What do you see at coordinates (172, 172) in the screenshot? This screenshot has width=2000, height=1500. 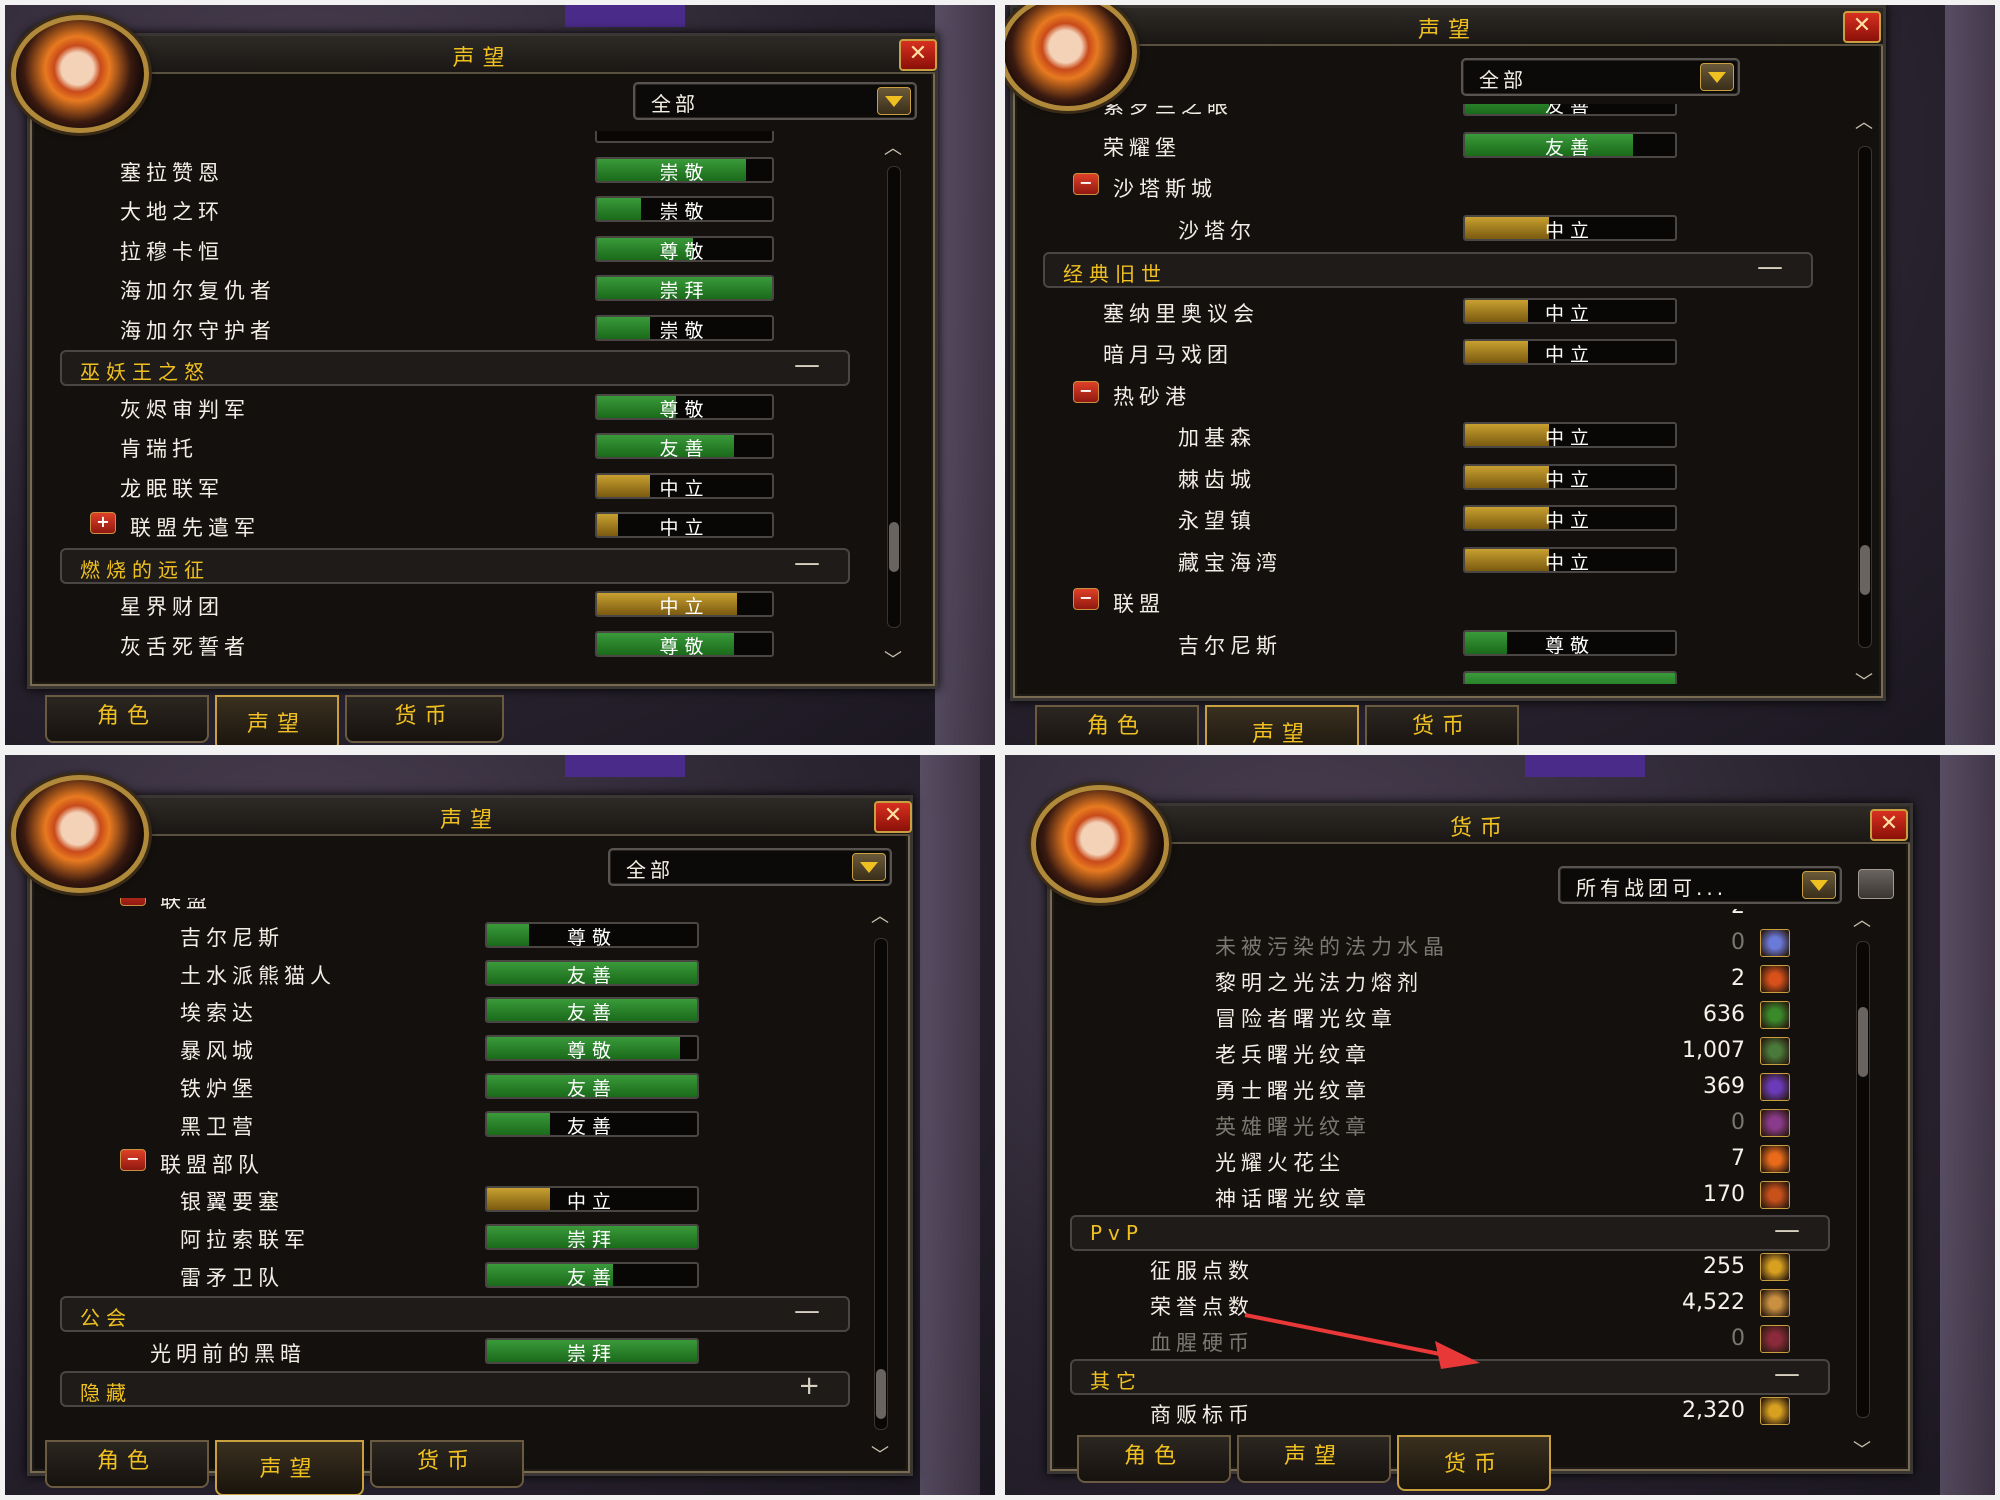 I see `faction-name: 塞拉赞恩` at bounding box center [172, 172].